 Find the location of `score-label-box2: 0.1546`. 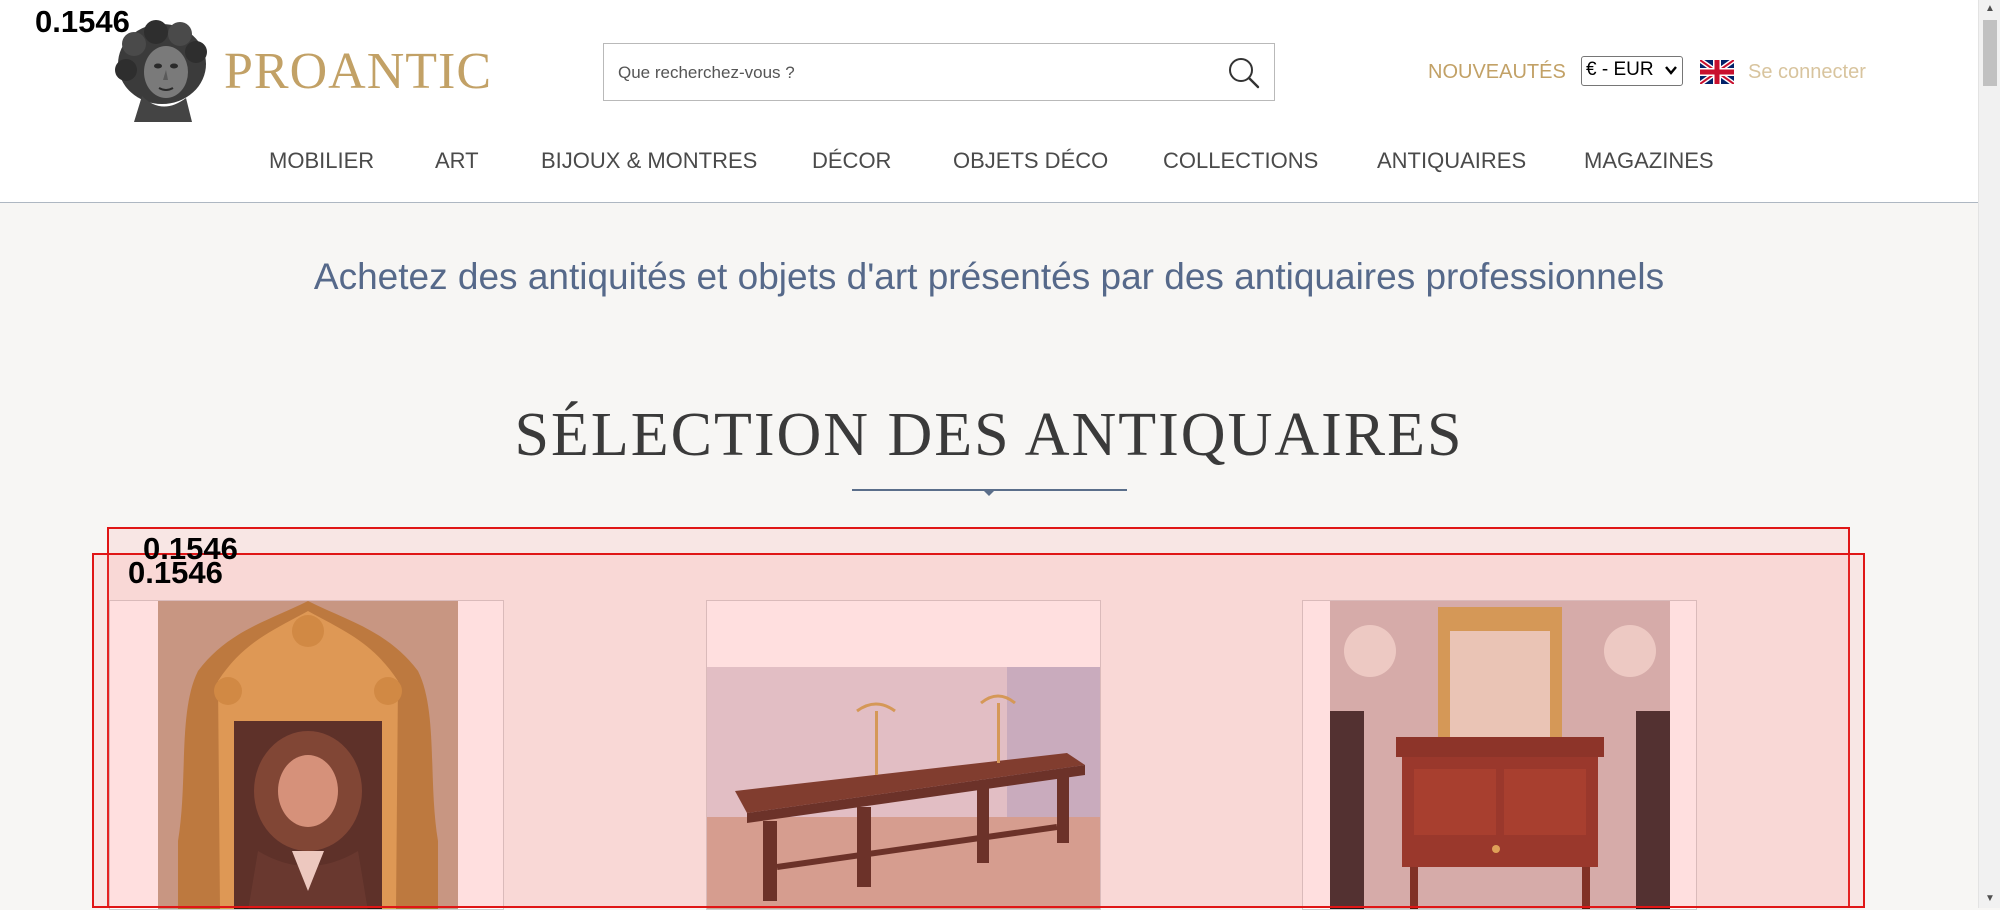

score-label-box2: 0.1546 is located at coordinates (175, 572).